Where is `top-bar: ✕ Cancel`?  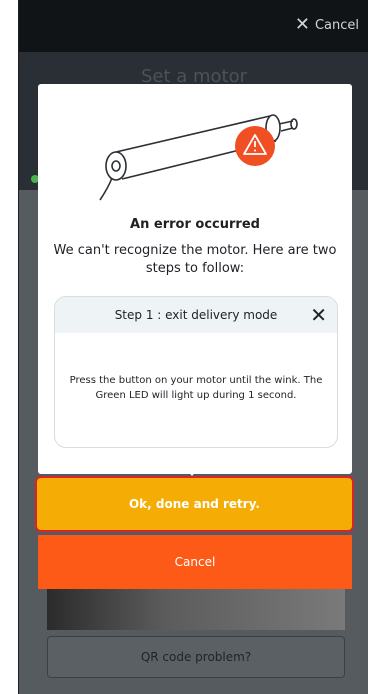 top-bar: ✕ Cancel is located at coordinates (193, 26).